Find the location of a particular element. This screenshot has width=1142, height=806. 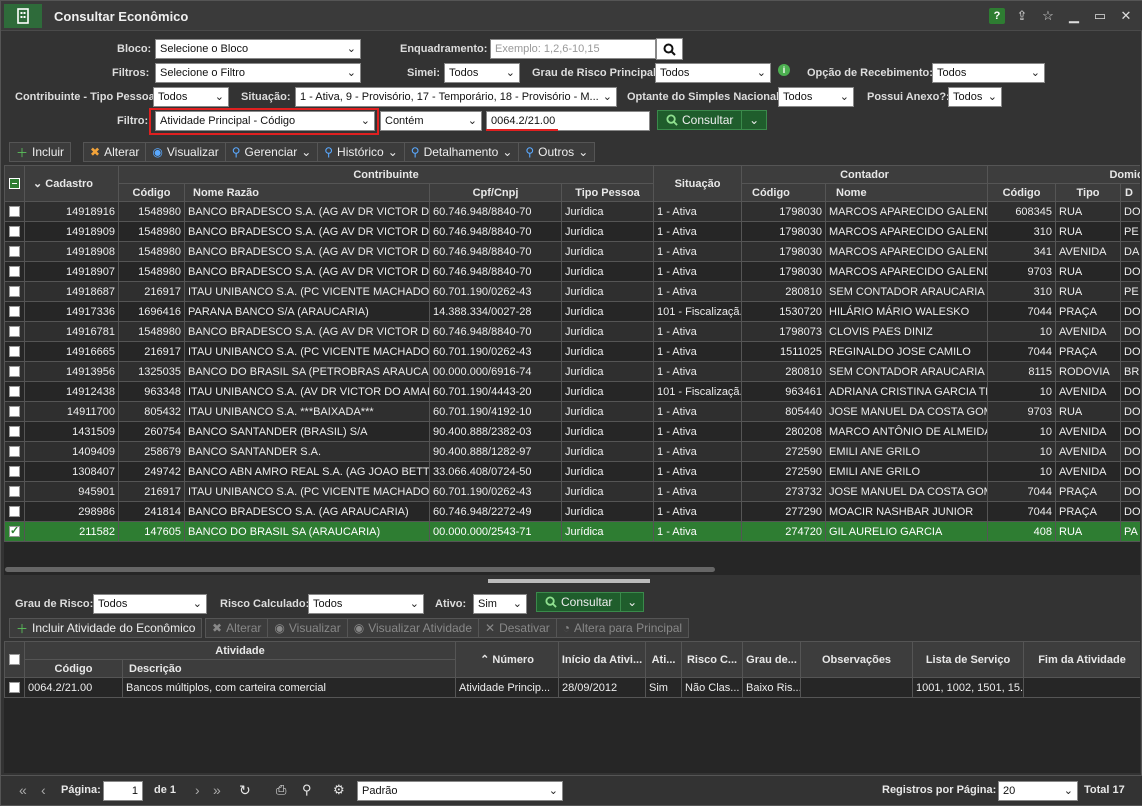

enquadramento-input: Exemplo: 1,2,6-10,15 is located at coordinates (573, 49).